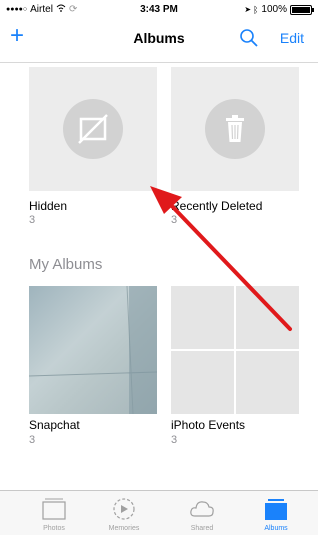  I want to click on album-hidden: Hidden 3, so click(93, 147).